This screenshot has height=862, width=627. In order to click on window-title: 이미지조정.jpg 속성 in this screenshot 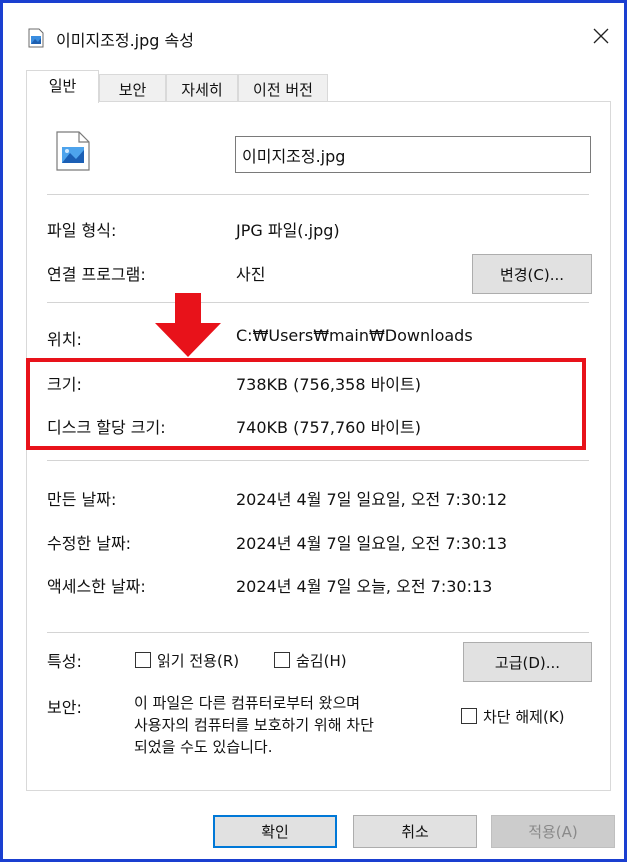, I will do `click(125, 40)`.